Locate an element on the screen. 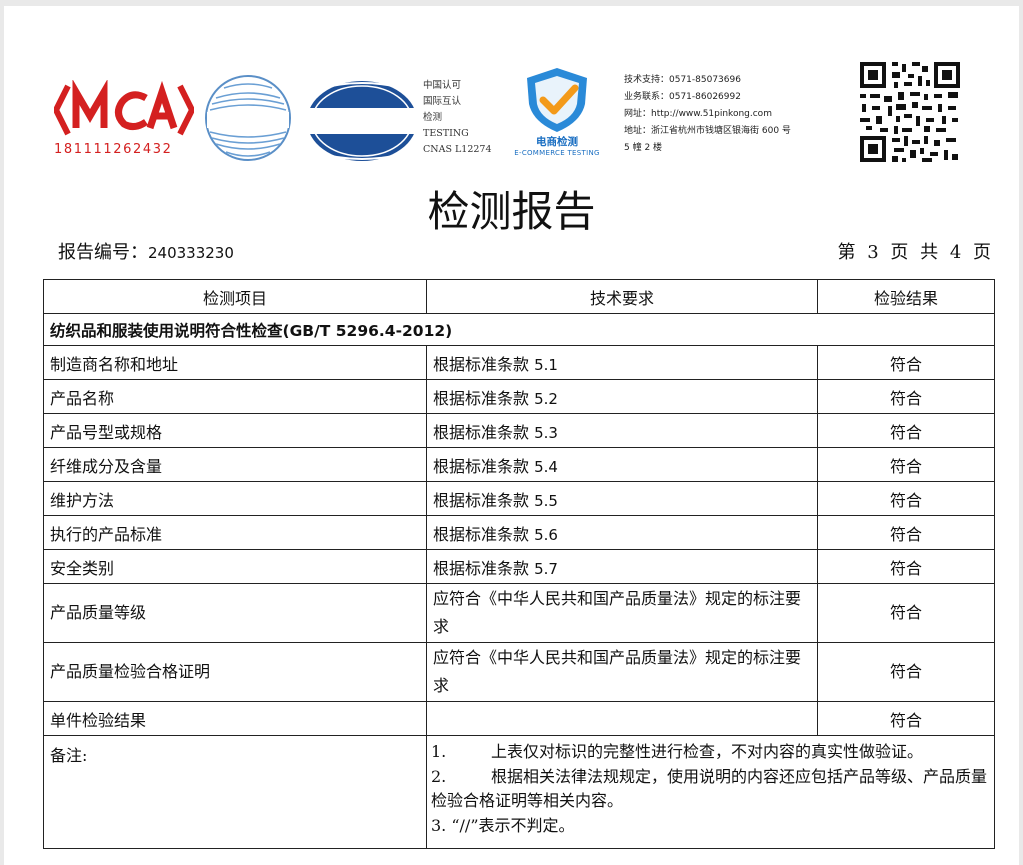 The width and height of the screenshot is (1023, 865). item-cell: 执行的产品标准 is located at coordinates (235, 532).